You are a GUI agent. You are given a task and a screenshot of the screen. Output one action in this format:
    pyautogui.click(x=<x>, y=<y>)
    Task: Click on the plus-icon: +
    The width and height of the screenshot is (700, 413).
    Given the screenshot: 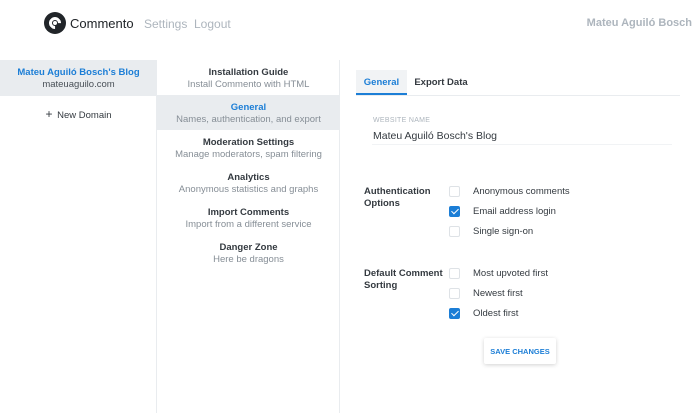 What is the action you would take?
    pyautogui.click(x=49, y=114)
    